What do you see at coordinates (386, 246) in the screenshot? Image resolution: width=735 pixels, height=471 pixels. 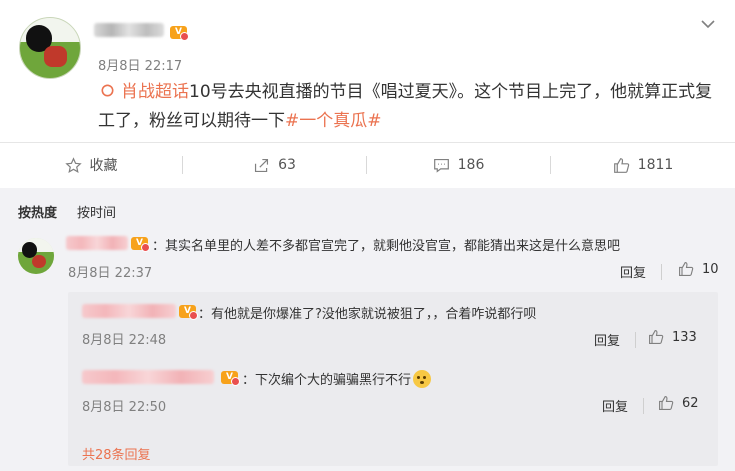 I see `comment-text: ：其实名单里的人差不多都官宣完了，就剩他没官宣，都能猜出来这是什么意思吧` at bounding box center [386, 246].